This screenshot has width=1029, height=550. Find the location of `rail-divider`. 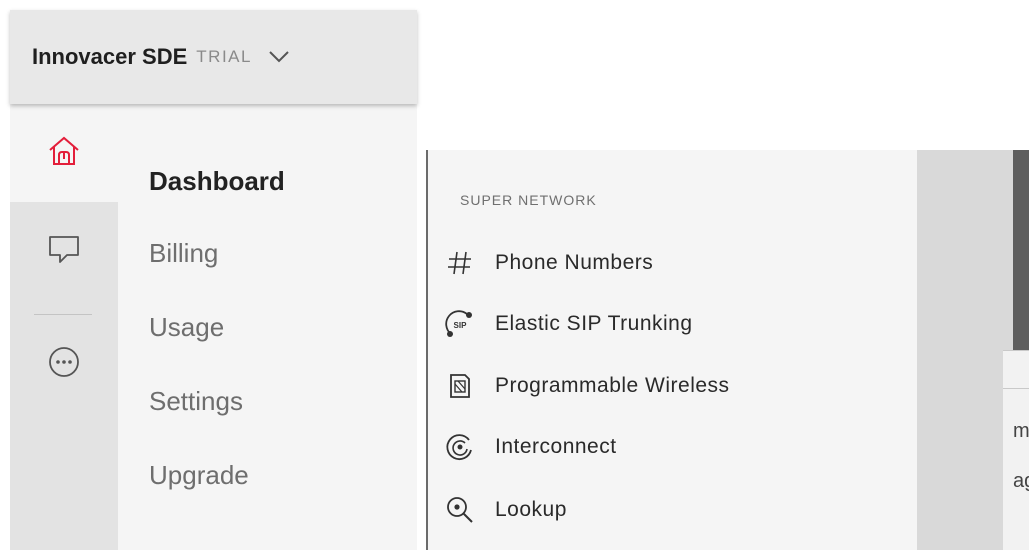

rail-divider is located at coordinates (63, 314).